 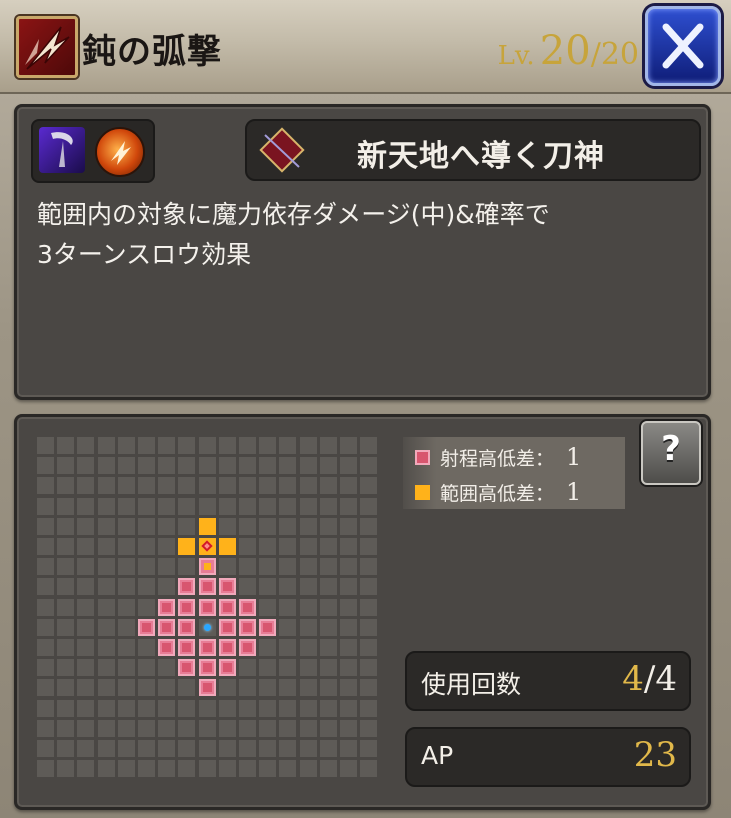 I want to click on range-legend: 射程高低差： 1 範囲高低差： 1, so click(x=514, y=473).